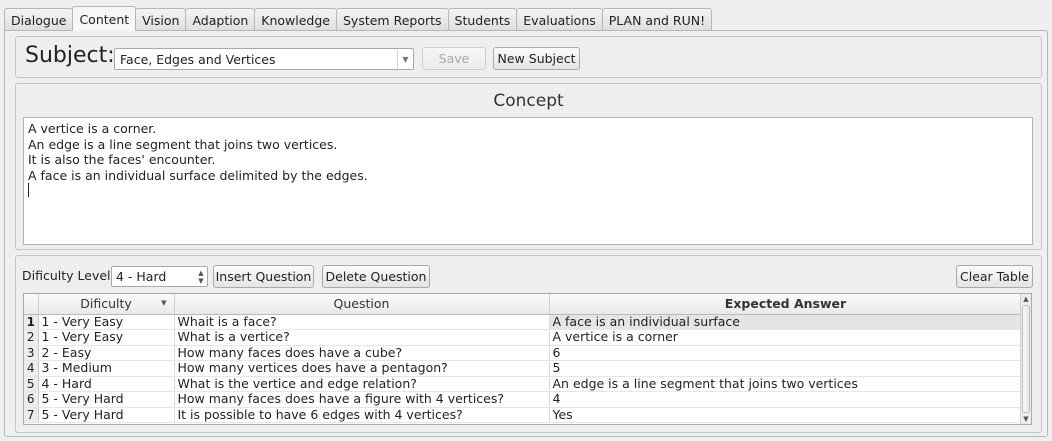 This screenshot has height=441, width=1052. I want to click on table-vertical-scrollbar: ▲ ▼, so click(1025, 359).